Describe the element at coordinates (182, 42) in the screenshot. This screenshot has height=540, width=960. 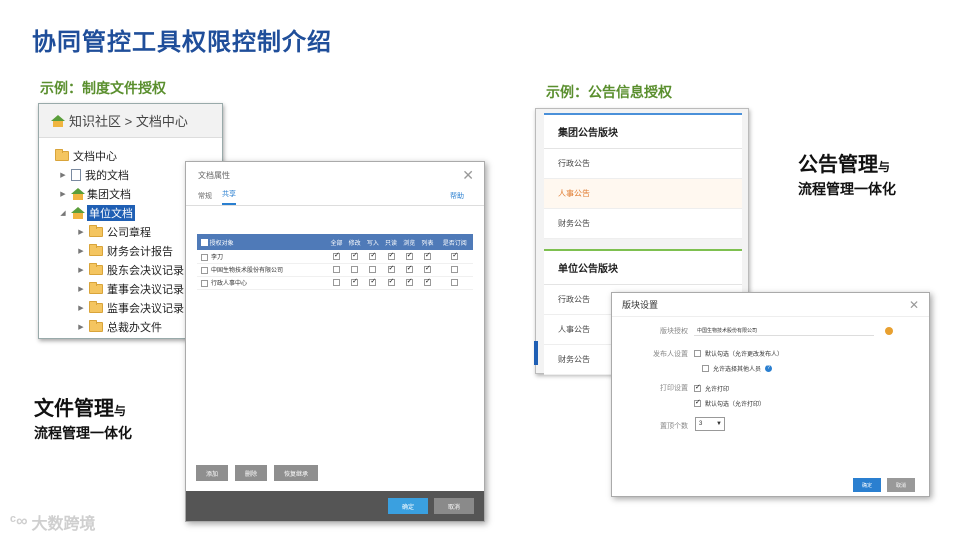
I see `page-title: 协同管控工具权限控制介绍` at that location.